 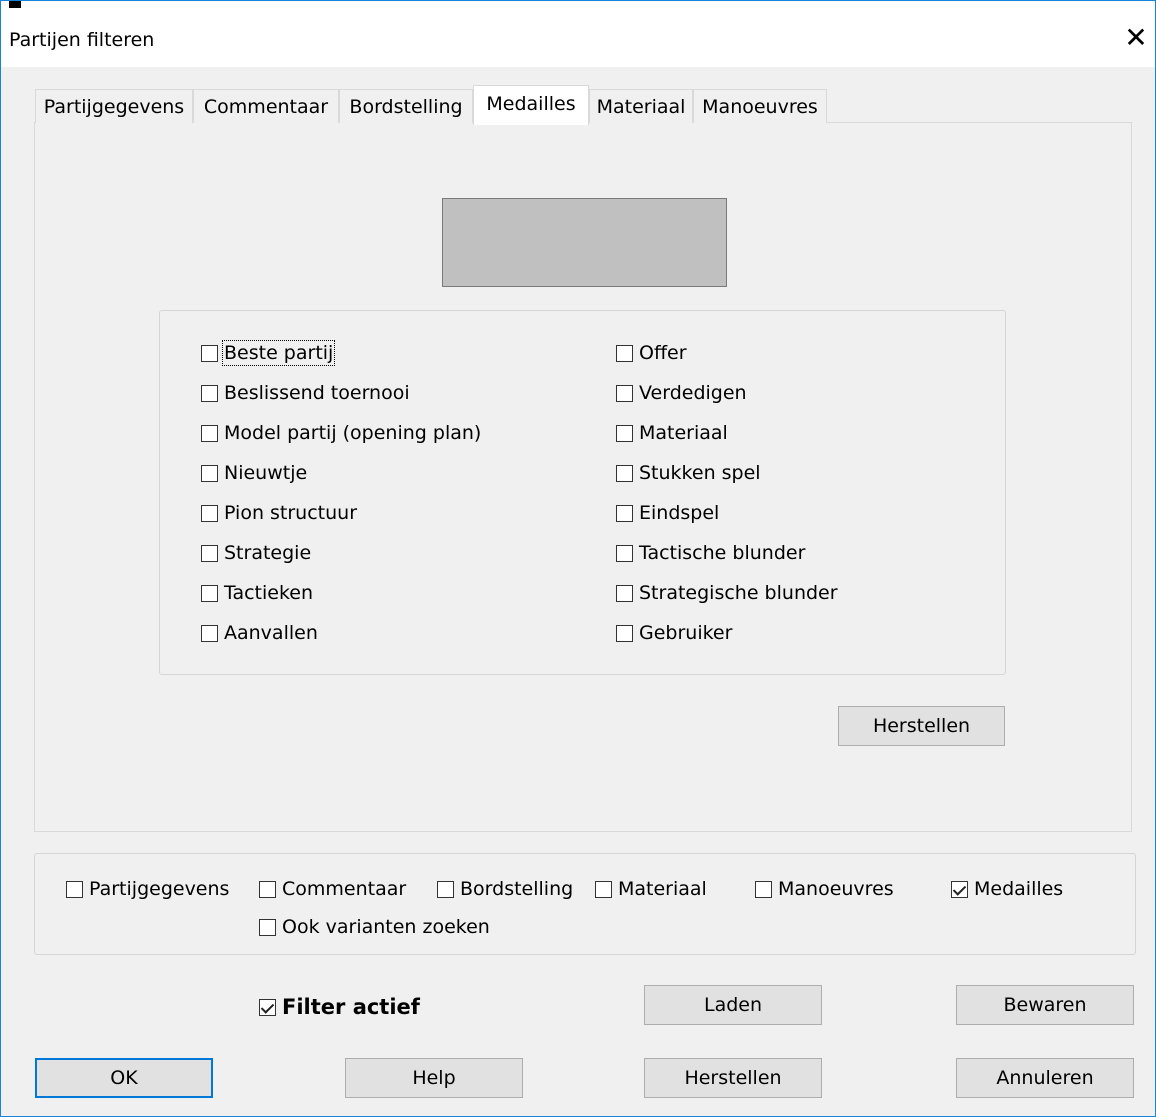 What do you see at coordinates (406, 106) in the screenshot?
I see `tab-board-position: Bordstelling` at bounding box center [406, 106].